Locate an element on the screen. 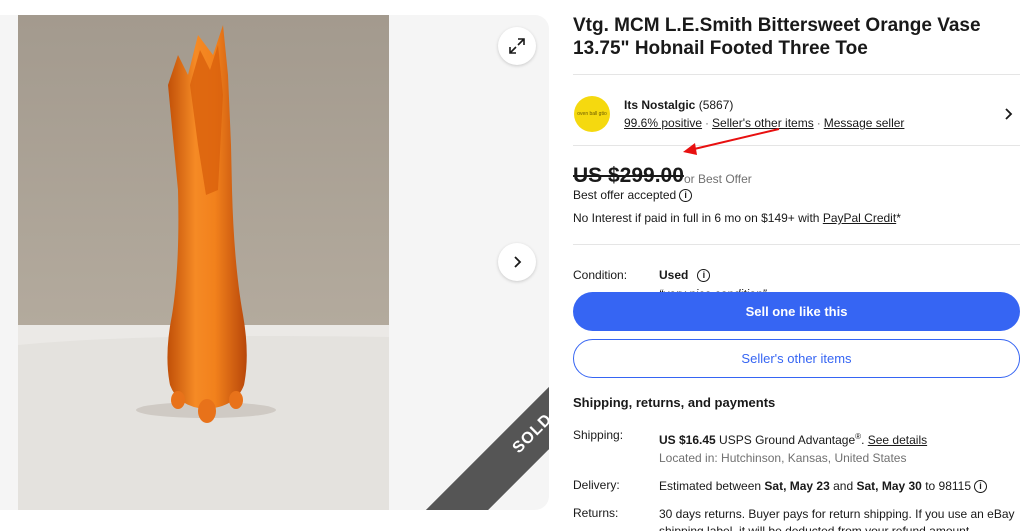  delivery-and: and is located at coordinates (843, 486).